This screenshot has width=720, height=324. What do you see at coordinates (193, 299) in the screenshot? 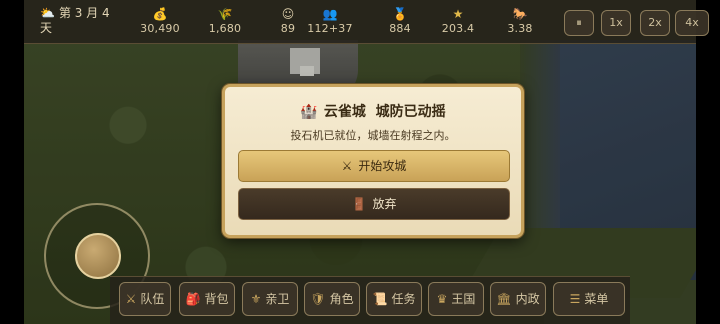
I see `backpack-icon: 🎒` at bounding box center [193, 299].